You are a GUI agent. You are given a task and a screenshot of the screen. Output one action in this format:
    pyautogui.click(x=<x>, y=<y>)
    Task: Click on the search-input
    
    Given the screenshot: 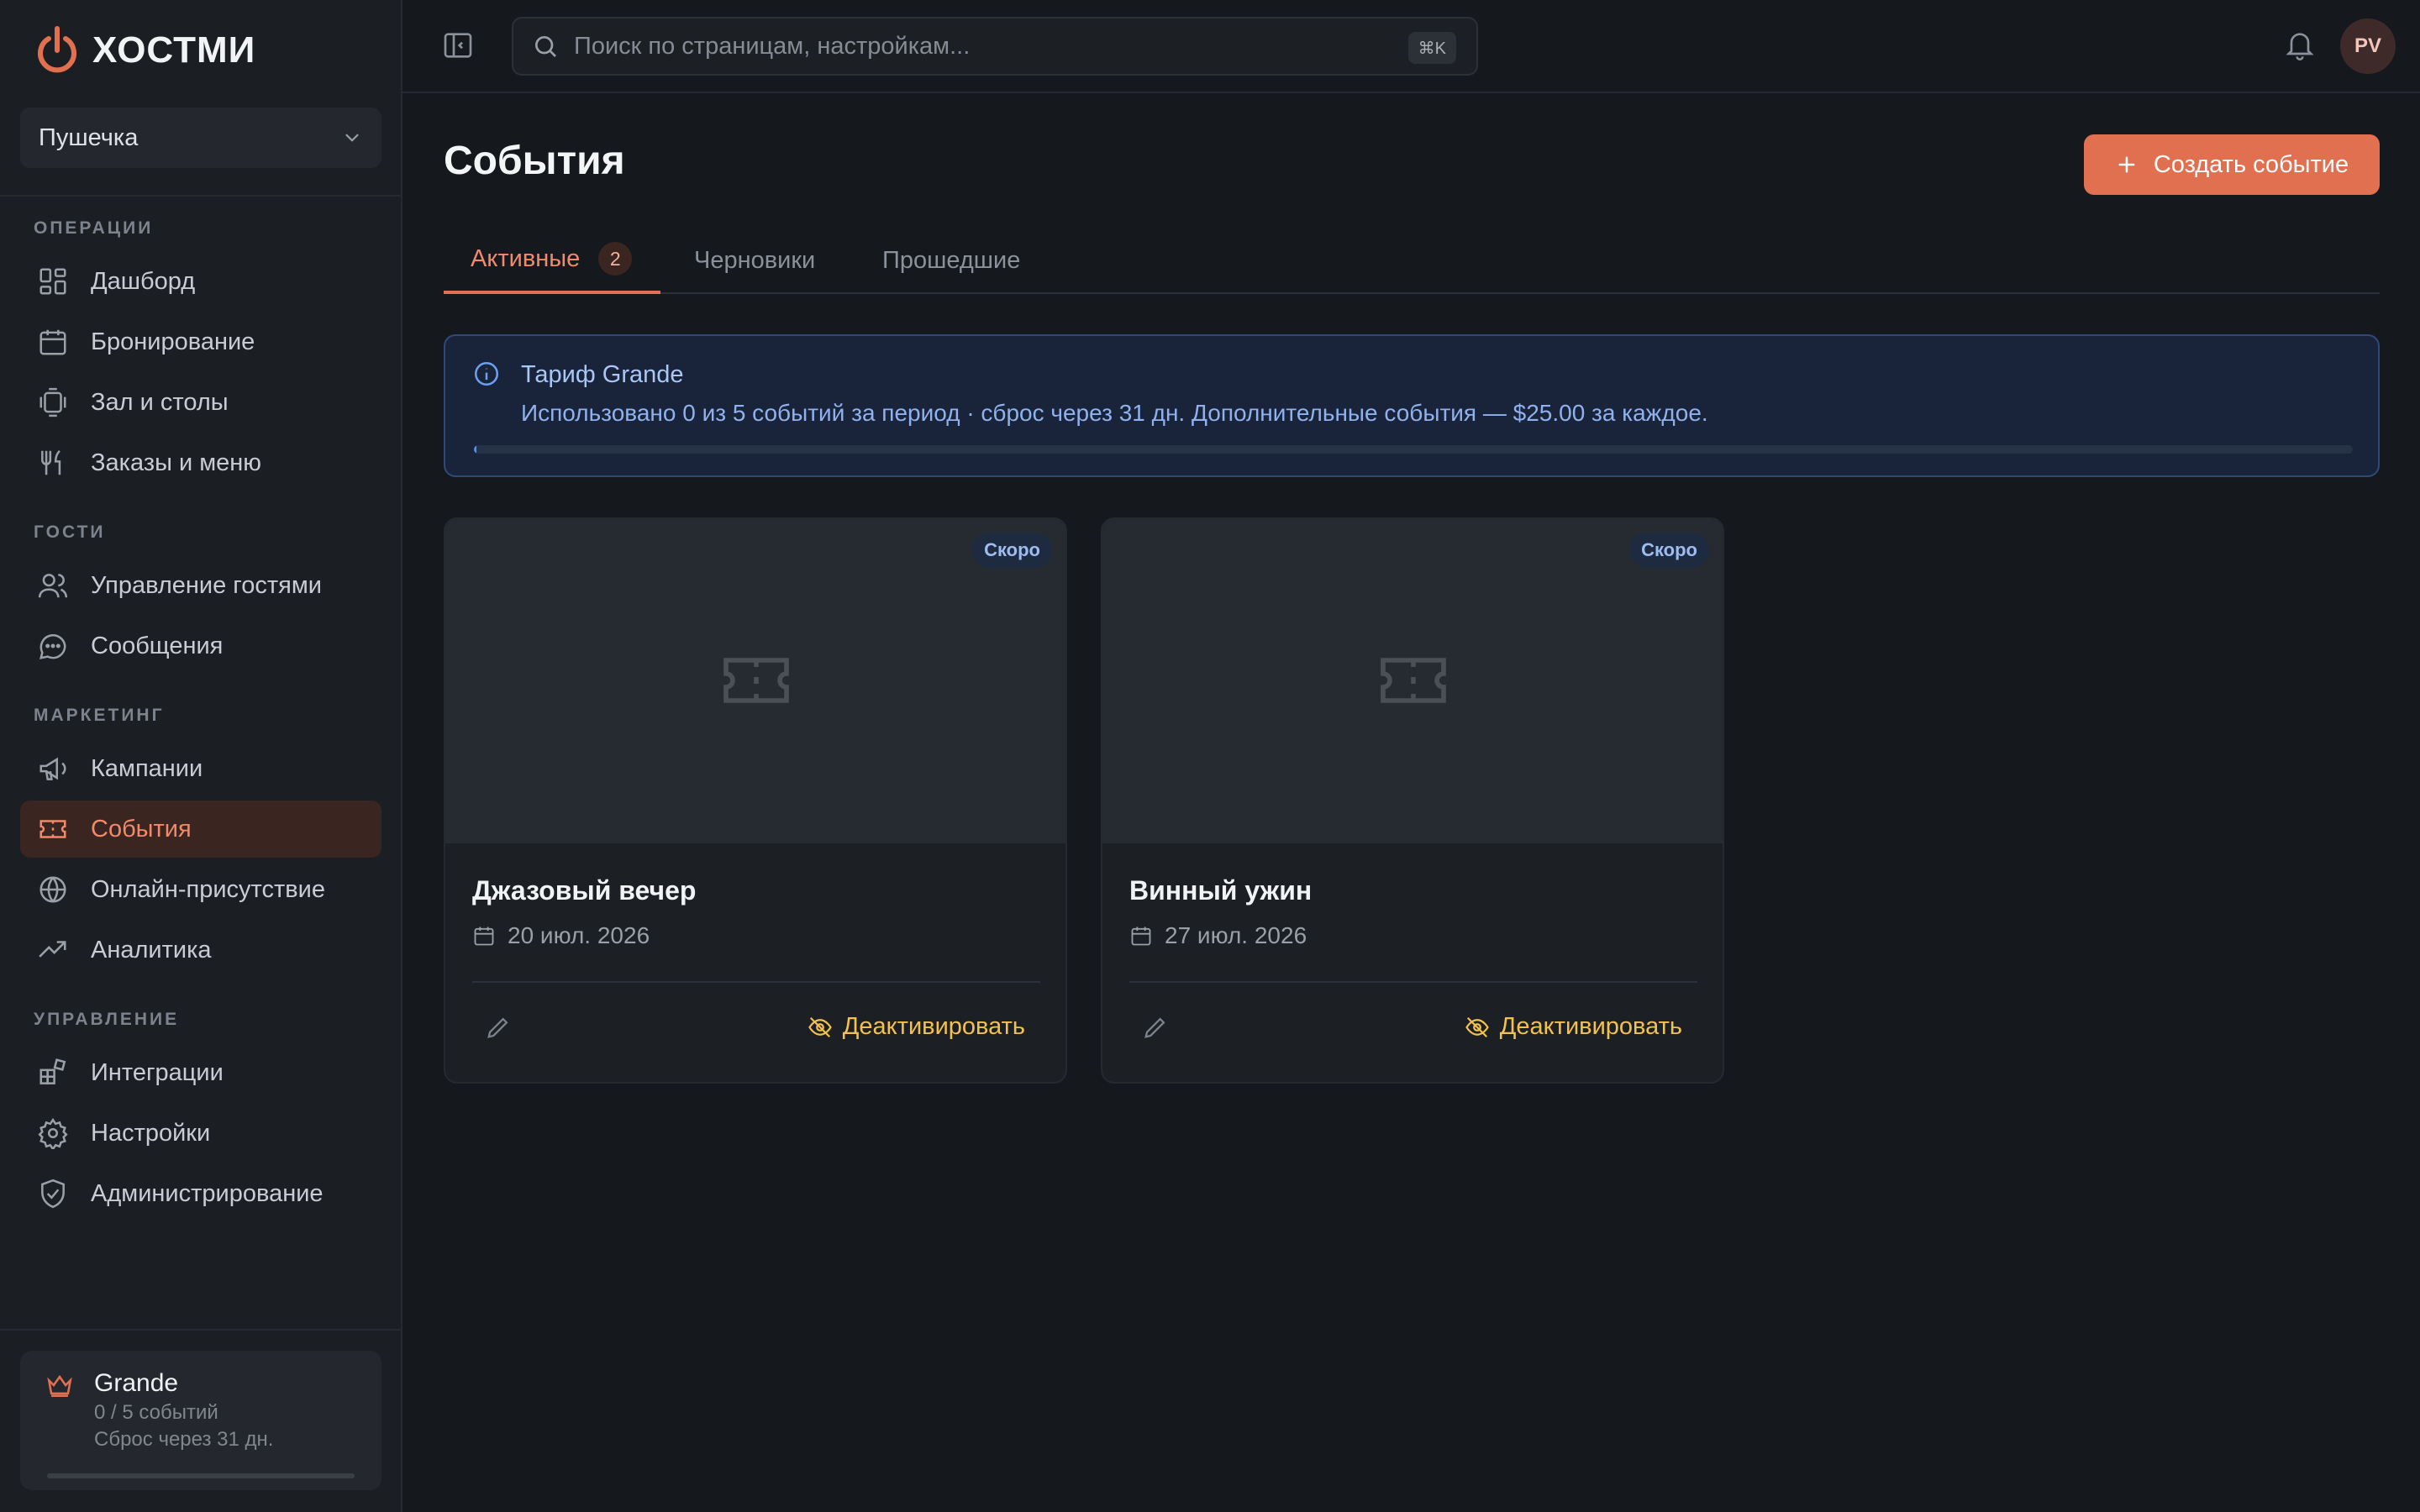 What is the action you would take?
    pyautogui.click(x=952, y=46)
    